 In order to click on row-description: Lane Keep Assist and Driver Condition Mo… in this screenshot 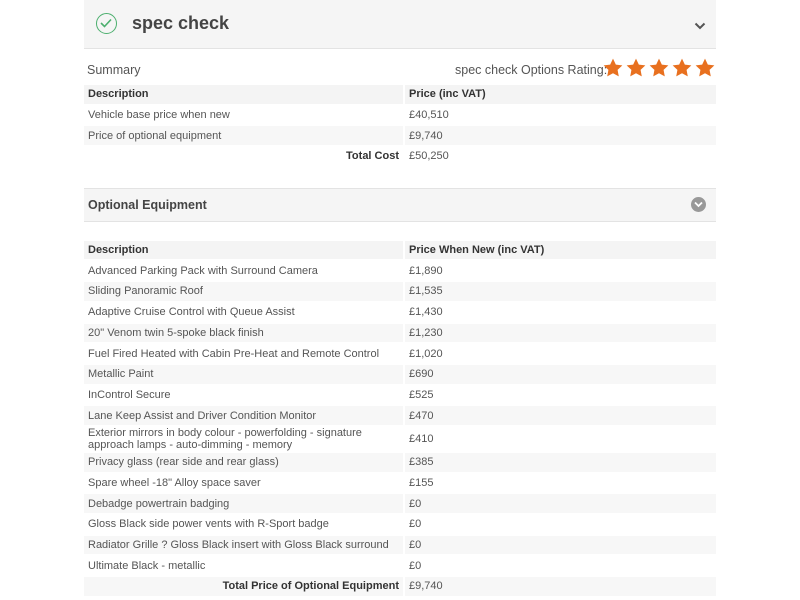, I will do `click(243, 416)`.